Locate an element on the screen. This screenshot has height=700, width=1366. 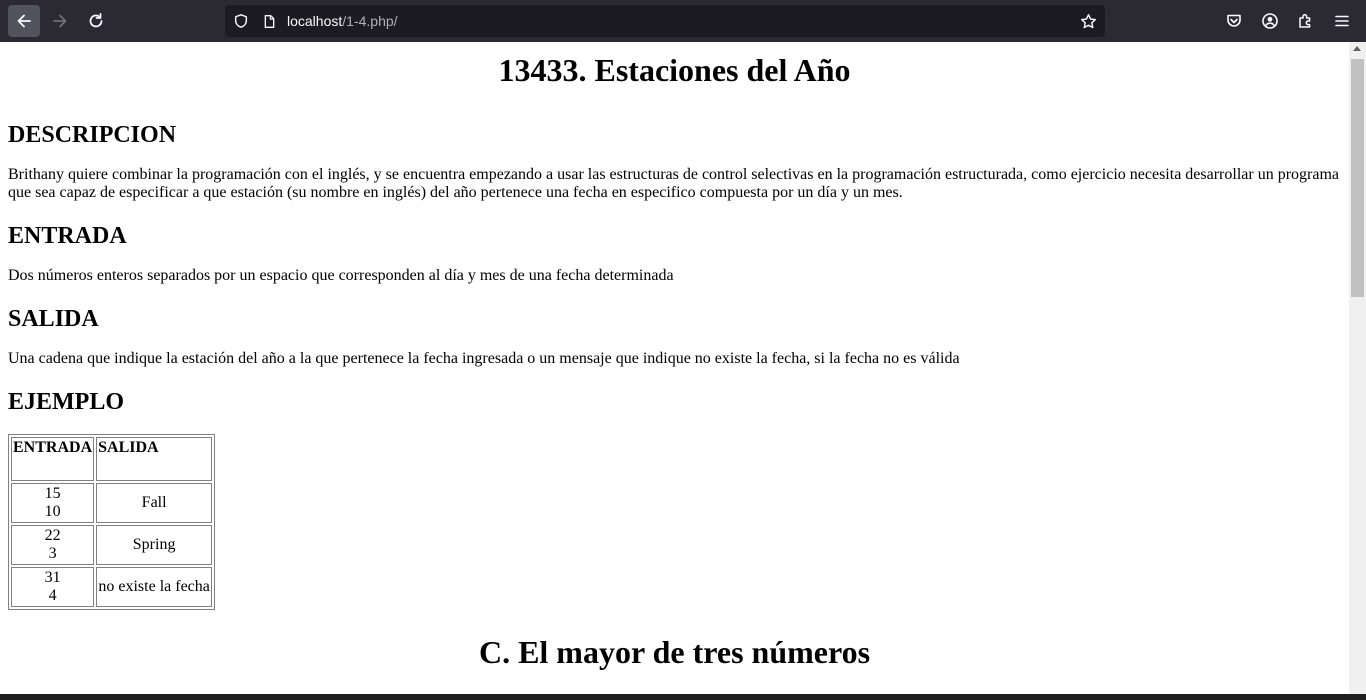
browser-toolbar: localhost/1-4.php/ is located at coordinates (683, 21).